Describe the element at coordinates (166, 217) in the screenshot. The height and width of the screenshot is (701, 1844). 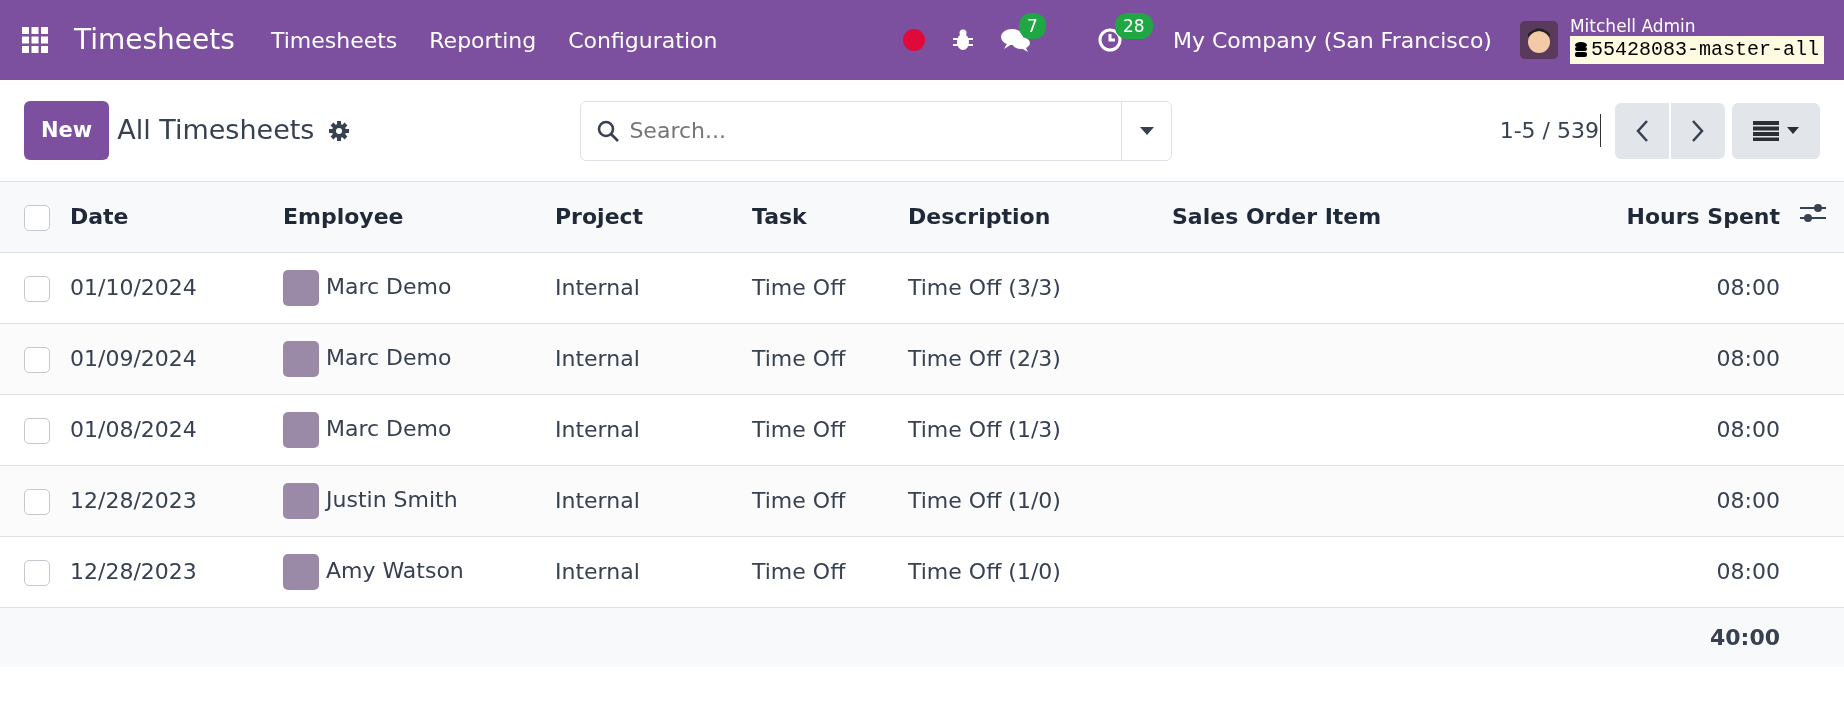
I see `column-header: Date` at that location.